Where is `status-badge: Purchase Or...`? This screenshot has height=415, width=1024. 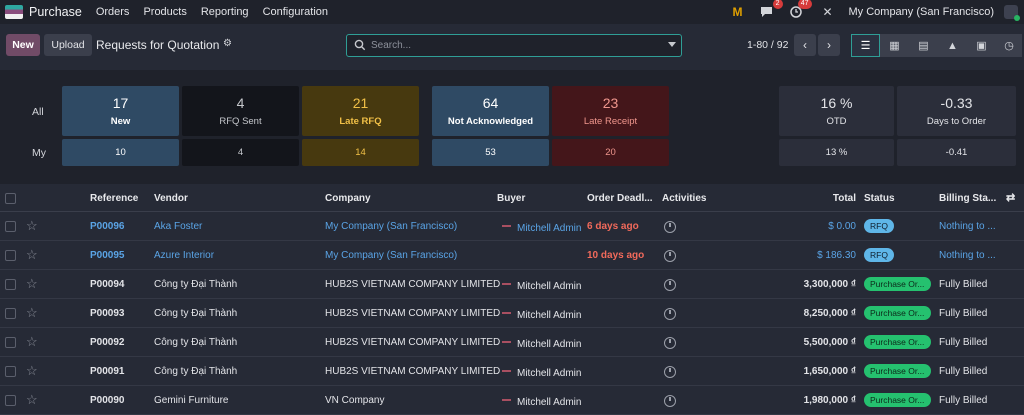 status-badge: Purchase Or... is located at coordinates (897, 400).